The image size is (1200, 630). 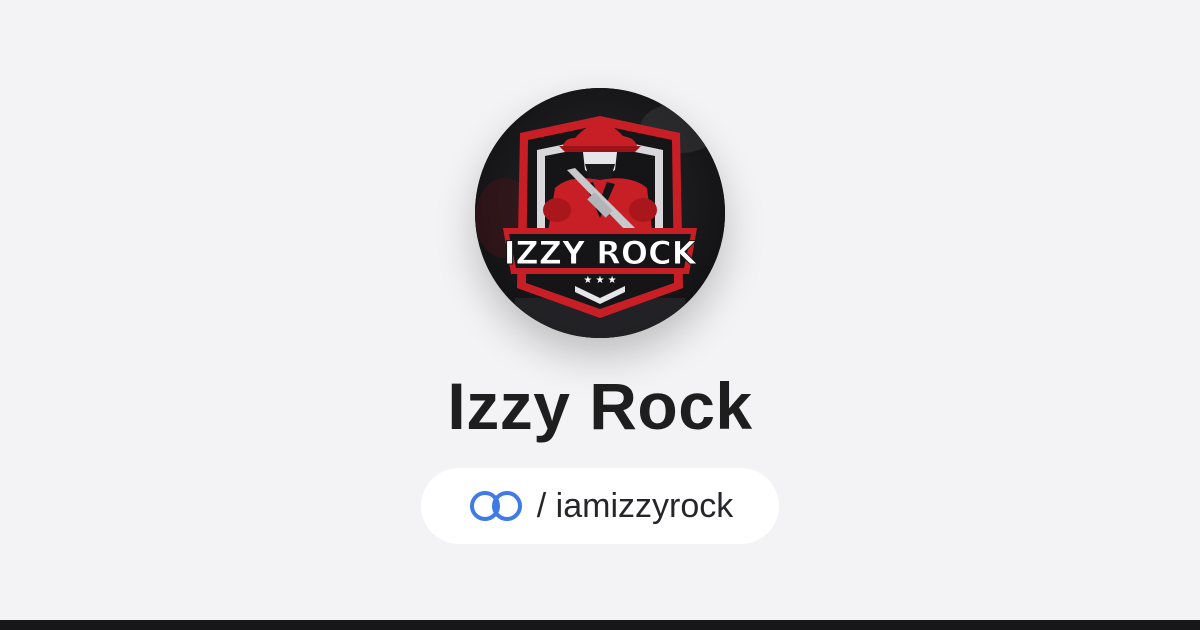 I want to click on profile-avatar: IZZY ROCK ★ ★ ★, so click(x=600, y=213).